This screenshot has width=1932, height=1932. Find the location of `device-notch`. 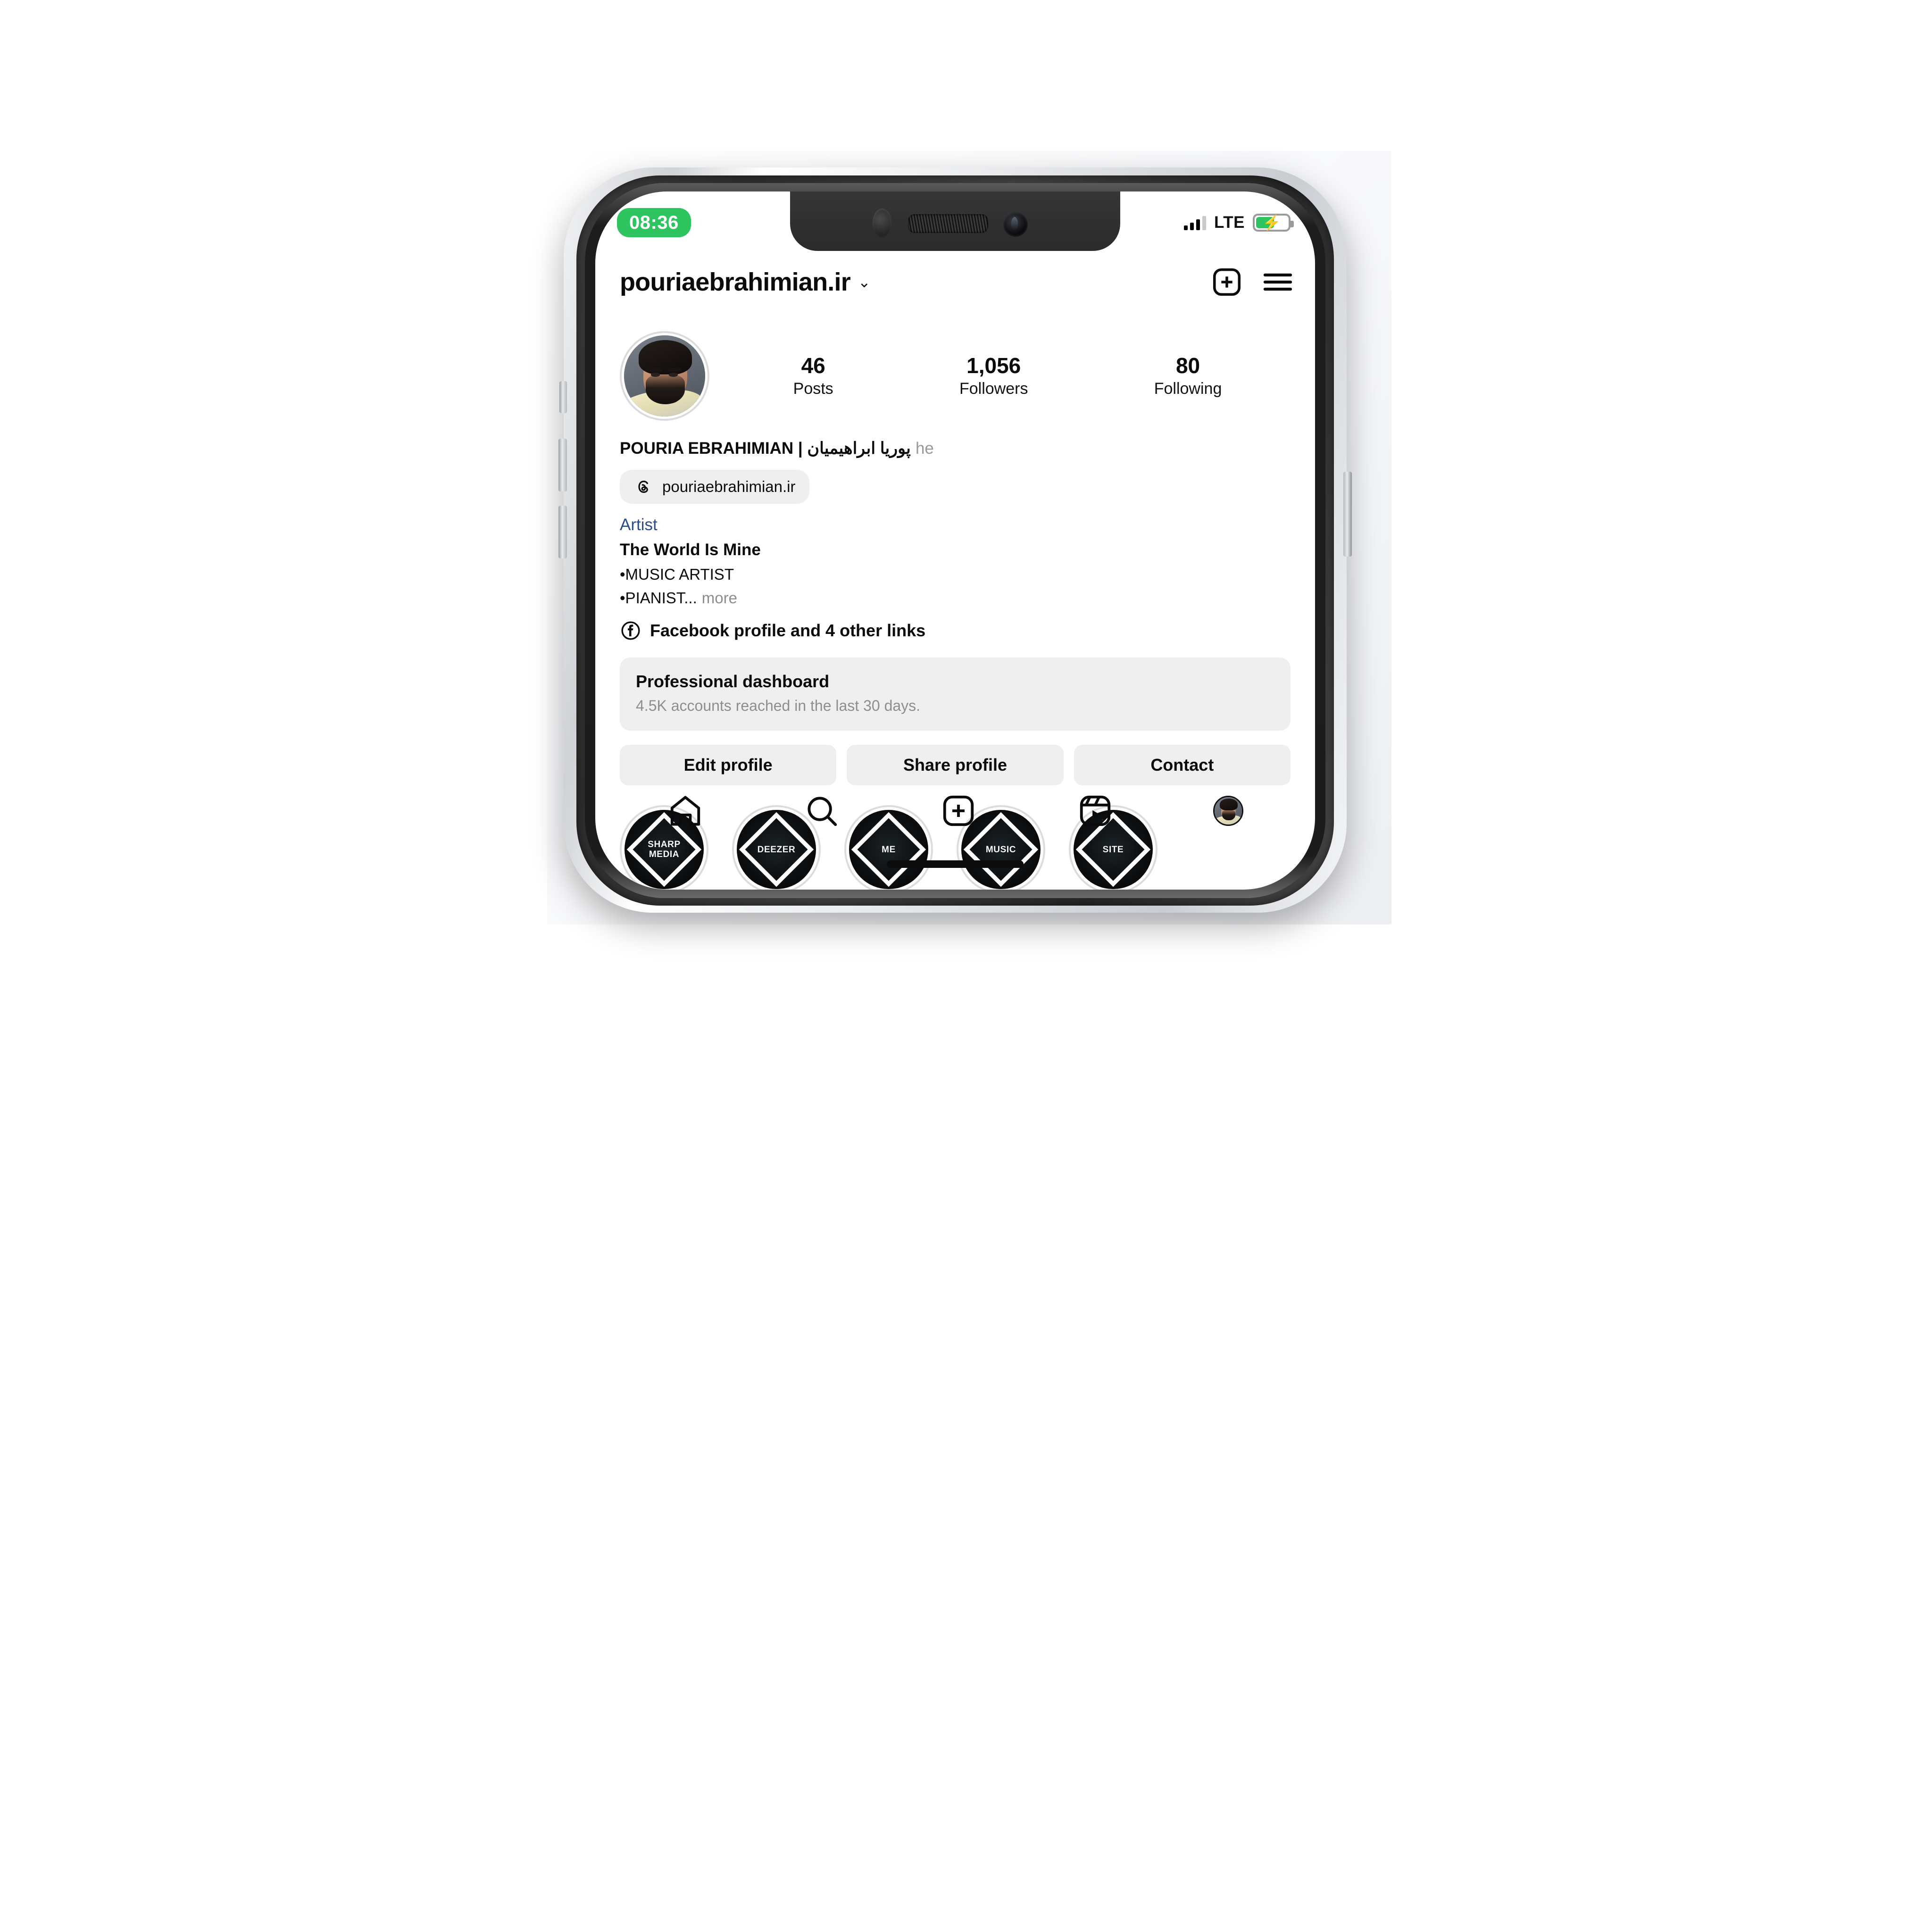

device-notch is located at coordinates (955, 221).